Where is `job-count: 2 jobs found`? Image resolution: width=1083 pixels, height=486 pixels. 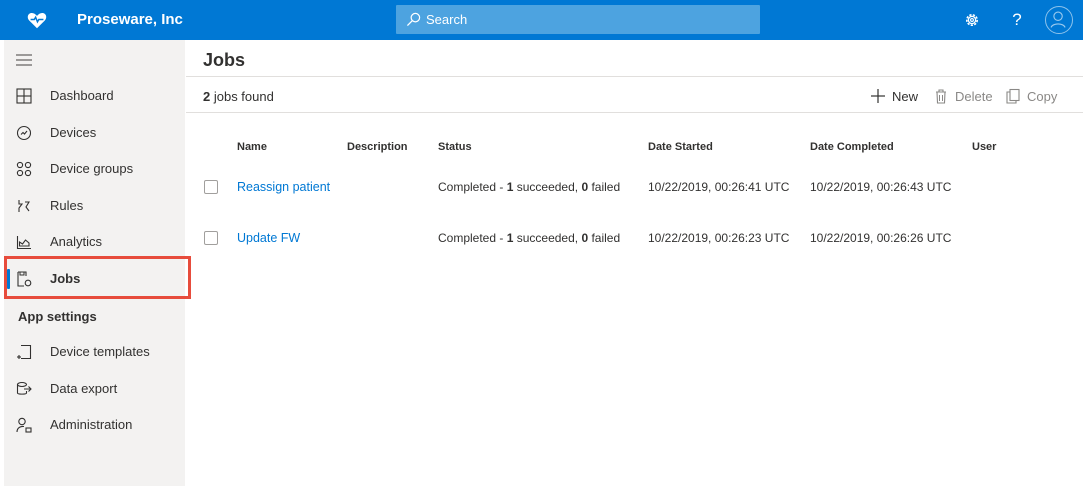
job-count: 2 jobs found is located at coordinates (238, 96).